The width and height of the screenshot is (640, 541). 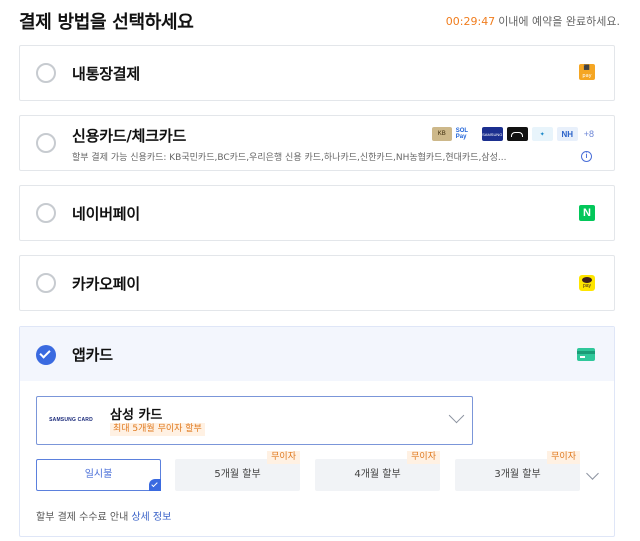 What do you see at coordinates (46, 73) in the screenshot?
I see `radio-bank-transfer` at bounding box center [46, 73].